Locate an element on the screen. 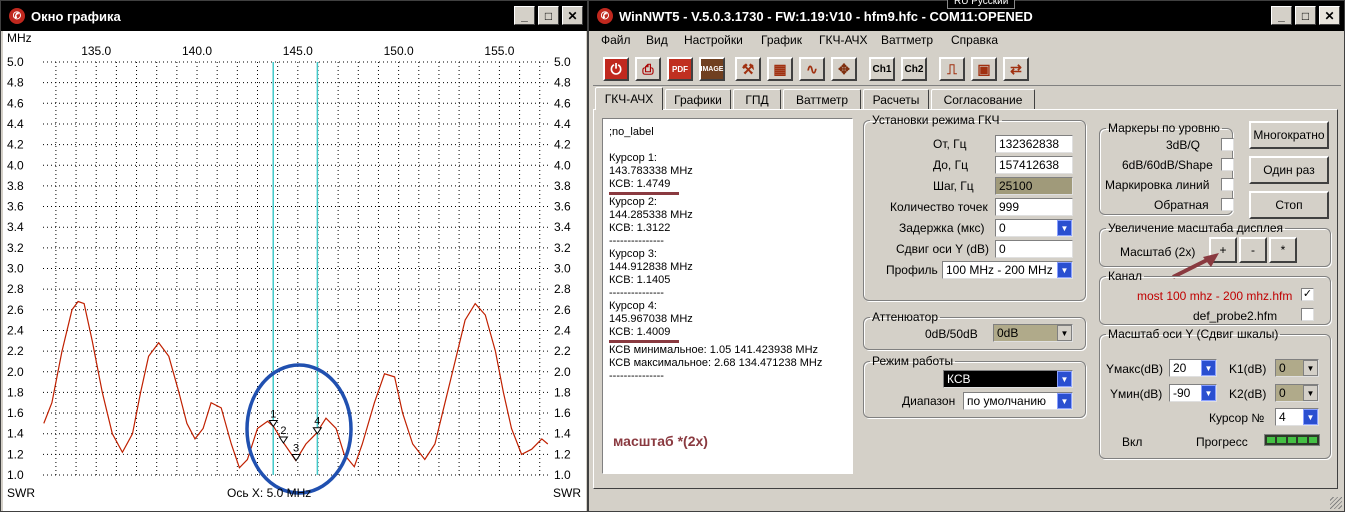 This screenshot has width=1345, height=512. tab-sweep: ГКЧ-АЧХ is located at coordinates (629, 98).